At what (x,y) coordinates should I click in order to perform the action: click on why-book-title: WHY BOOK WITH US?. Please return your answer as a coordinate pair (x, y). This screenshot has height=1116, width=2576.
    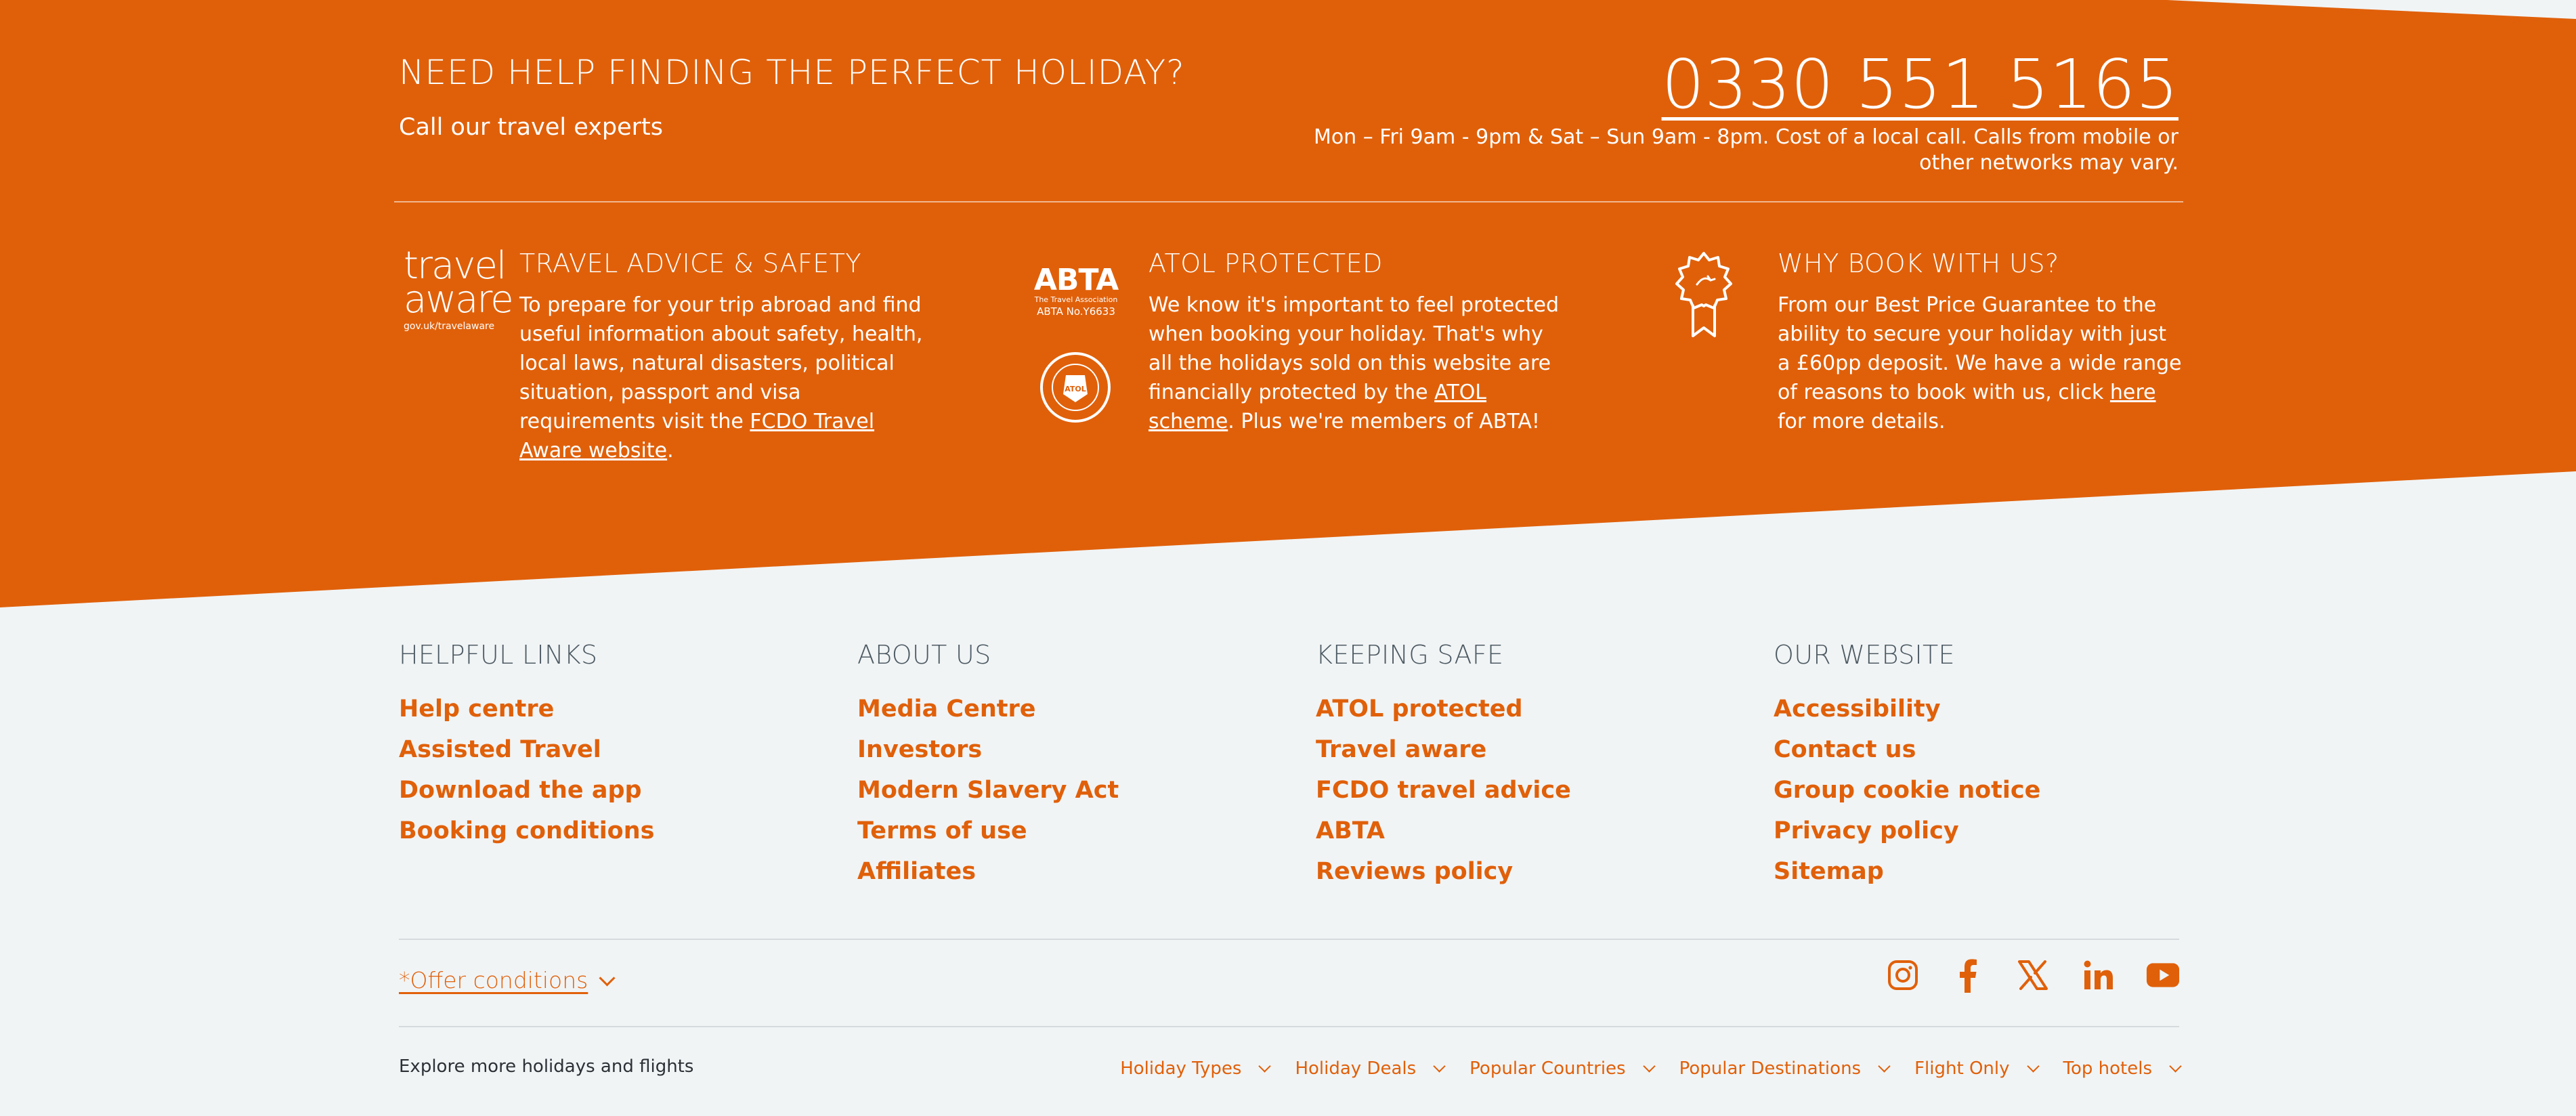
    Looking at the image, I should click on (1918, 263).